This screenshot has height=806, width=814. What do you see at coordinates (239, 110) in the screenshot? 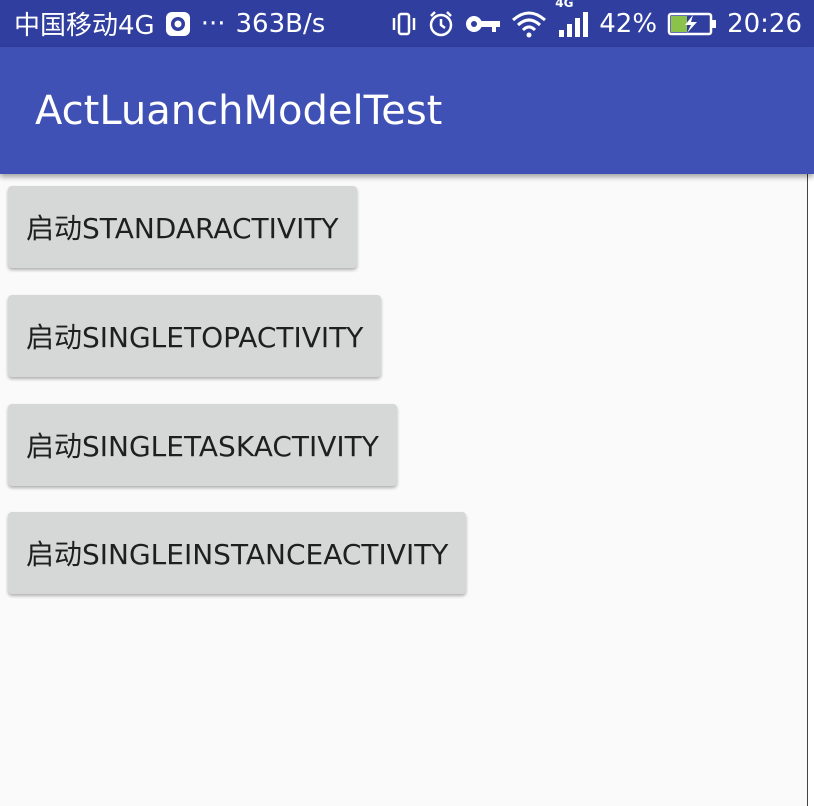
I see `app-title: ActLuanchModelTest` at bounding box center [239, 110].